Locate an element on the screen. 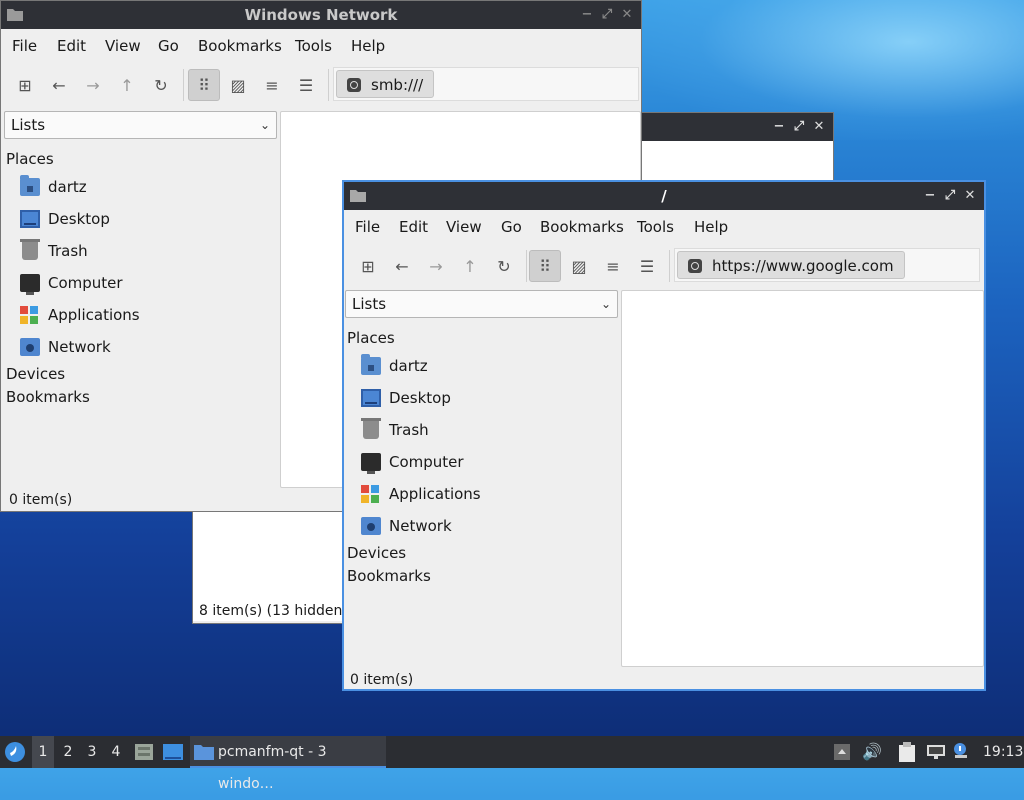 The width and height of the screenshot is (1024, 800). place-label: Trash is located at coordinates (409, 430).